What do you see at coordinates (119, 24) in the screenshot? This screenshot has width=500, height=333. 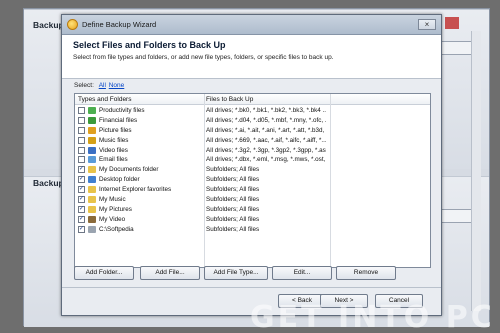 I see `window-title: Define Backup Wizard` at bounding box center [119, 24].